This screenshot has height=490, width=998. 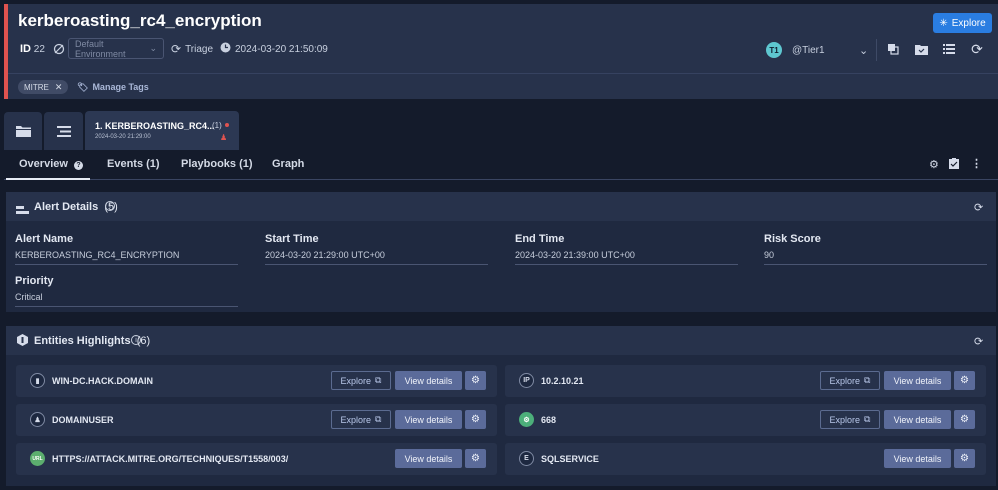 I want to click on folder-tab, so click(x=23, y=131).